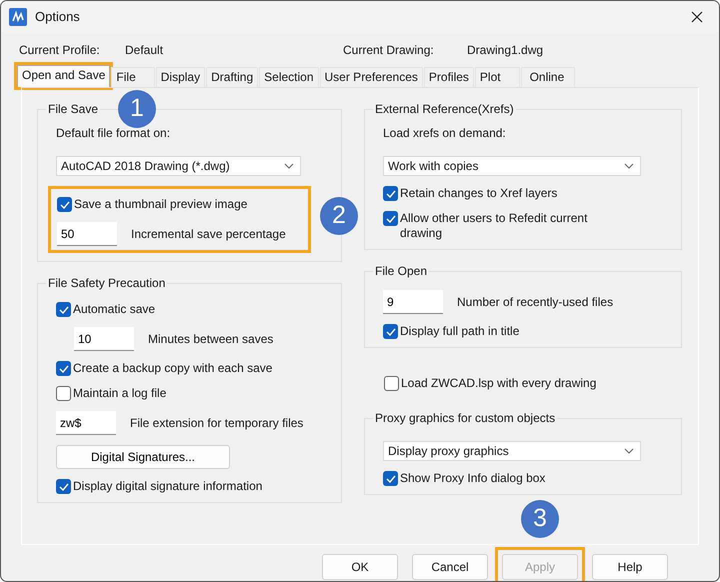 The height and width of the screenshot is (582, 720). What do you see at coordinates (540, 519) in the screenshot?
I see `callout-badge: 3` at bounding box center [540, 519].